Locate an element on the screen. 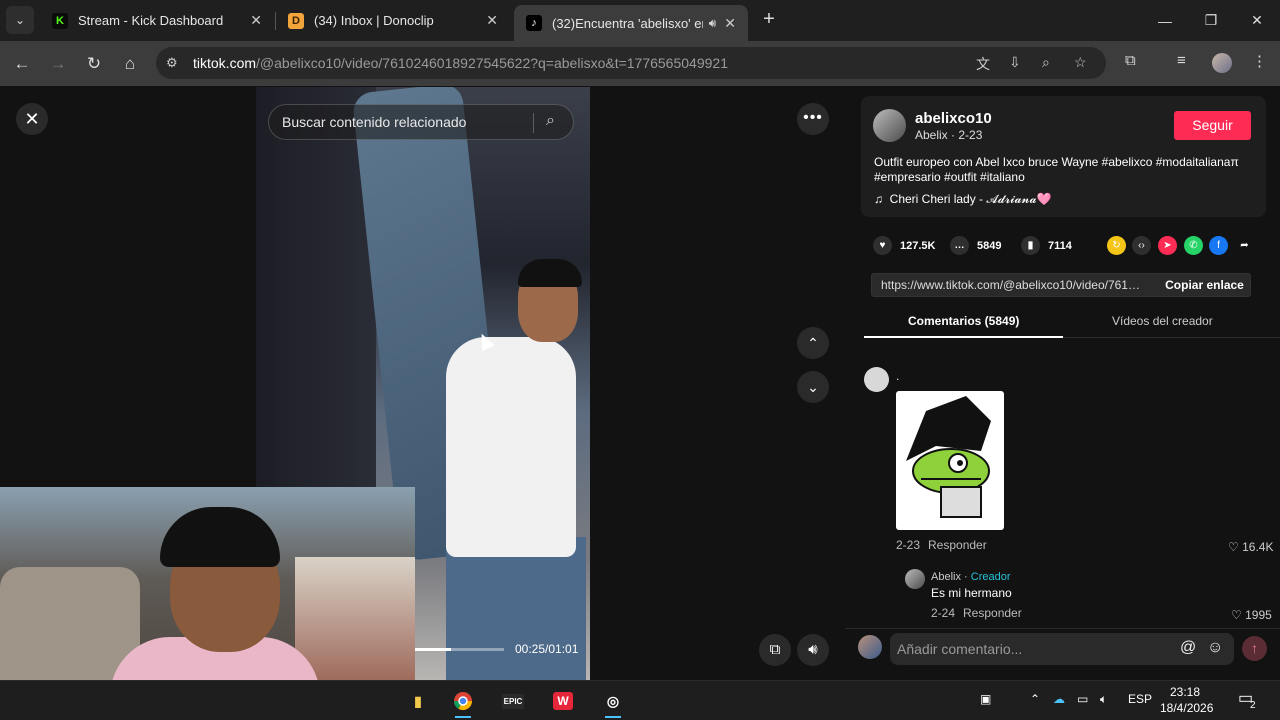 The image size is (1280, 720). video-time: 00:25/01:01 is located at coordinates (547, 649).